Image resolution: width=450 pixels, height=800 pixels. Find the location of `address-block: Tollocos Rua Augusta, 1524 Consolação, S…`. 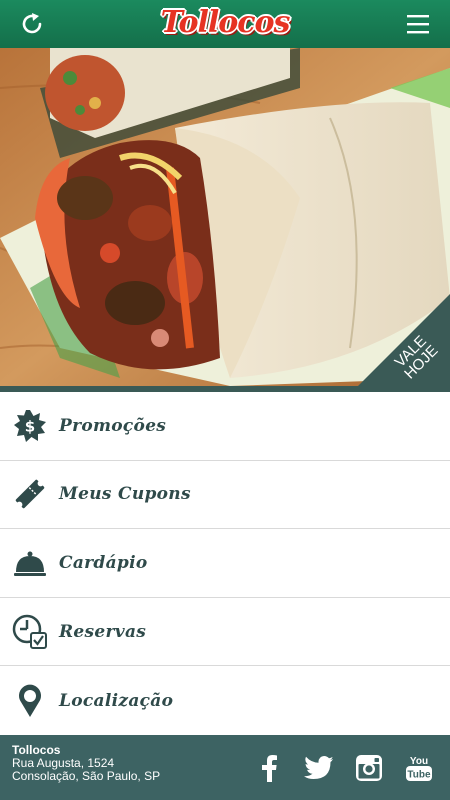

address-block: Tollocos Rua Augusta, 1524 Consolação, S… is located at coordinates (86, 767).